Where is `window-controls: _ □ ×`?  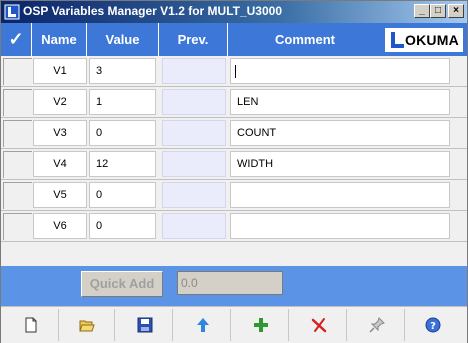
window-controls: _ □ × is located at coordinates (439, 11).